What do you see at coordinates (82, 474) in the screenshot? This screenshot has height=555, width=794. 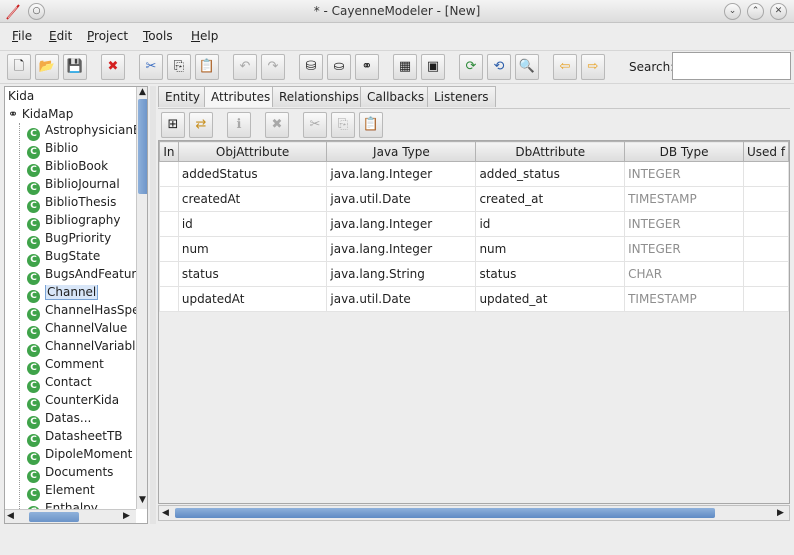 I see `tree-entity-node: C Documents` at bounding box center [82, 474].